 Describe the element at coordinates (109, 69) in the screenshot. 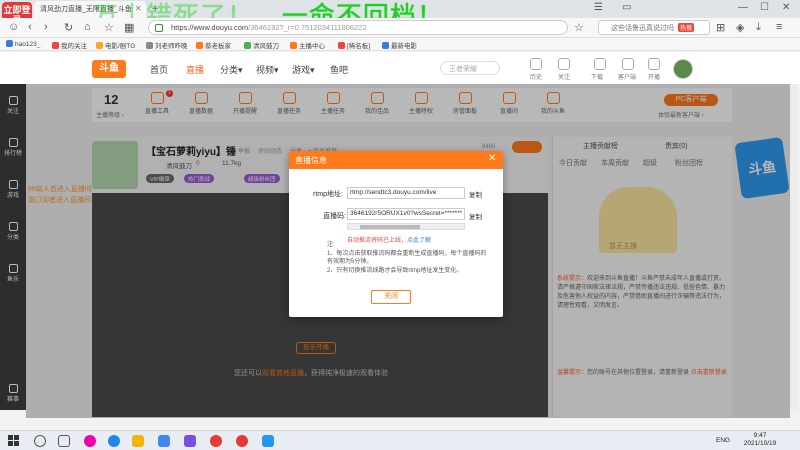

I see `douyu-logo: 斗鱼` at that location.